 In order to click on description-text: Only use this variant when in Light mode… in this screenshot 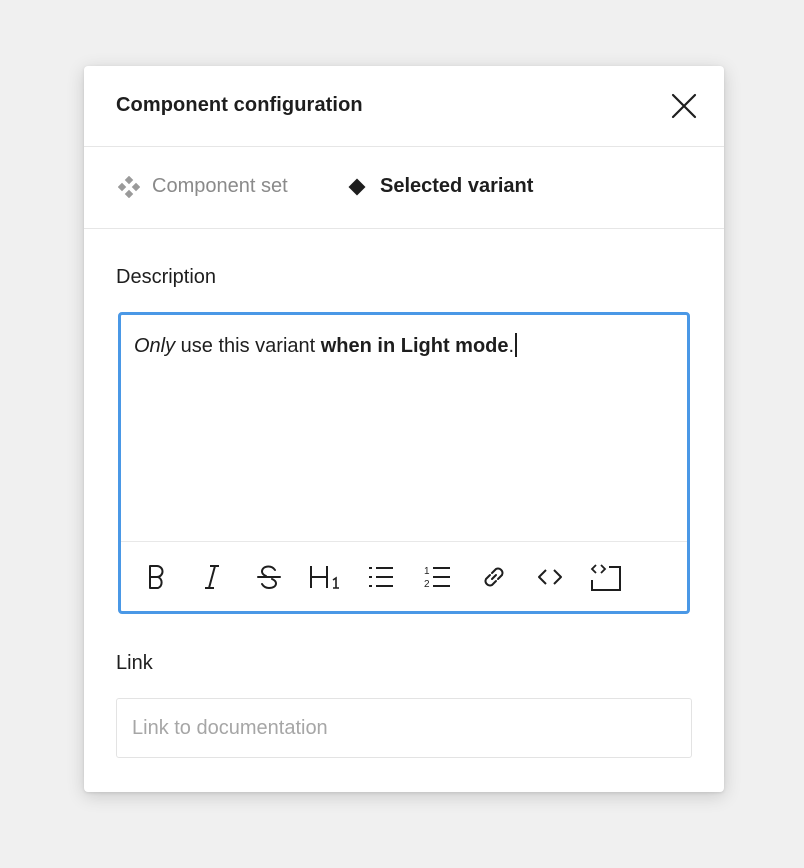, I will do `click(325, 345)`.